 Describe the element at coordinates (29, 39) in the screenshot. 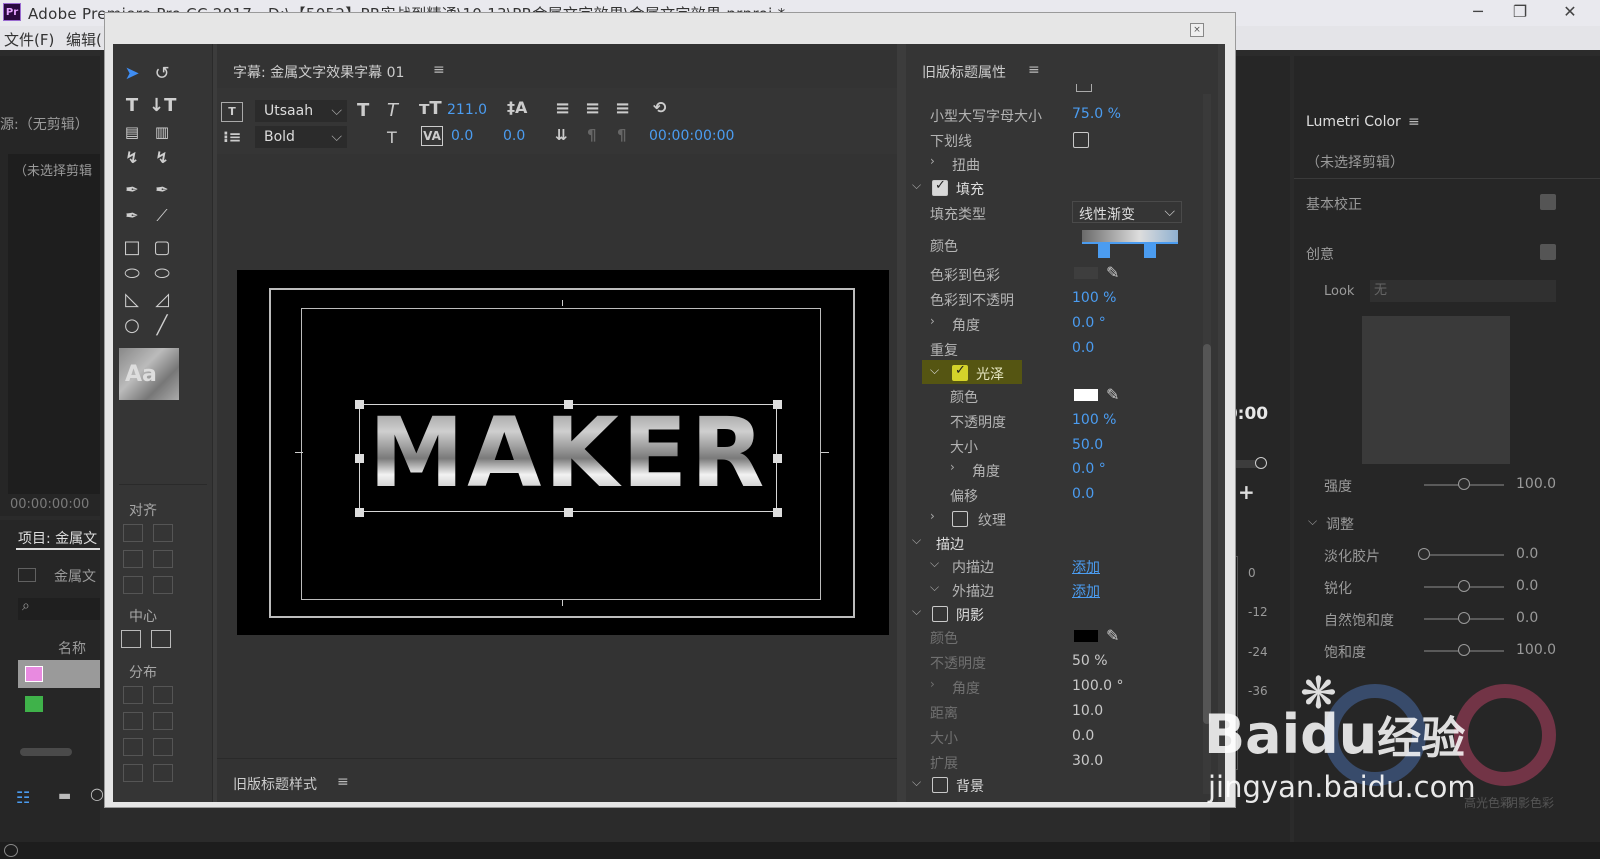

I see `menu-file: 文件(F)` at that location.